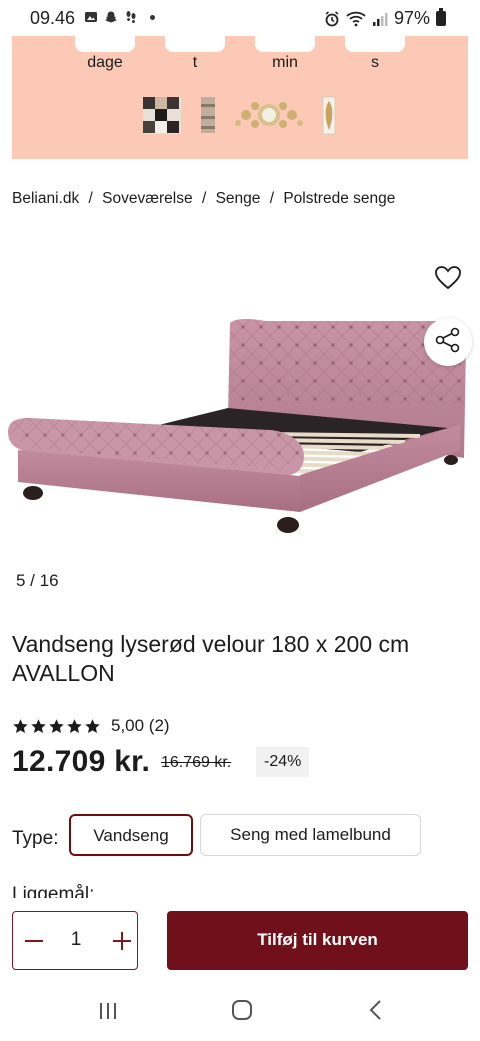 The width and height of the screenshot is (480, 1041). What do you see at coordinates (37, 580) in the screenshot?
I see `gallery-pager: 5 / 16` at bounding box center [37, 580].